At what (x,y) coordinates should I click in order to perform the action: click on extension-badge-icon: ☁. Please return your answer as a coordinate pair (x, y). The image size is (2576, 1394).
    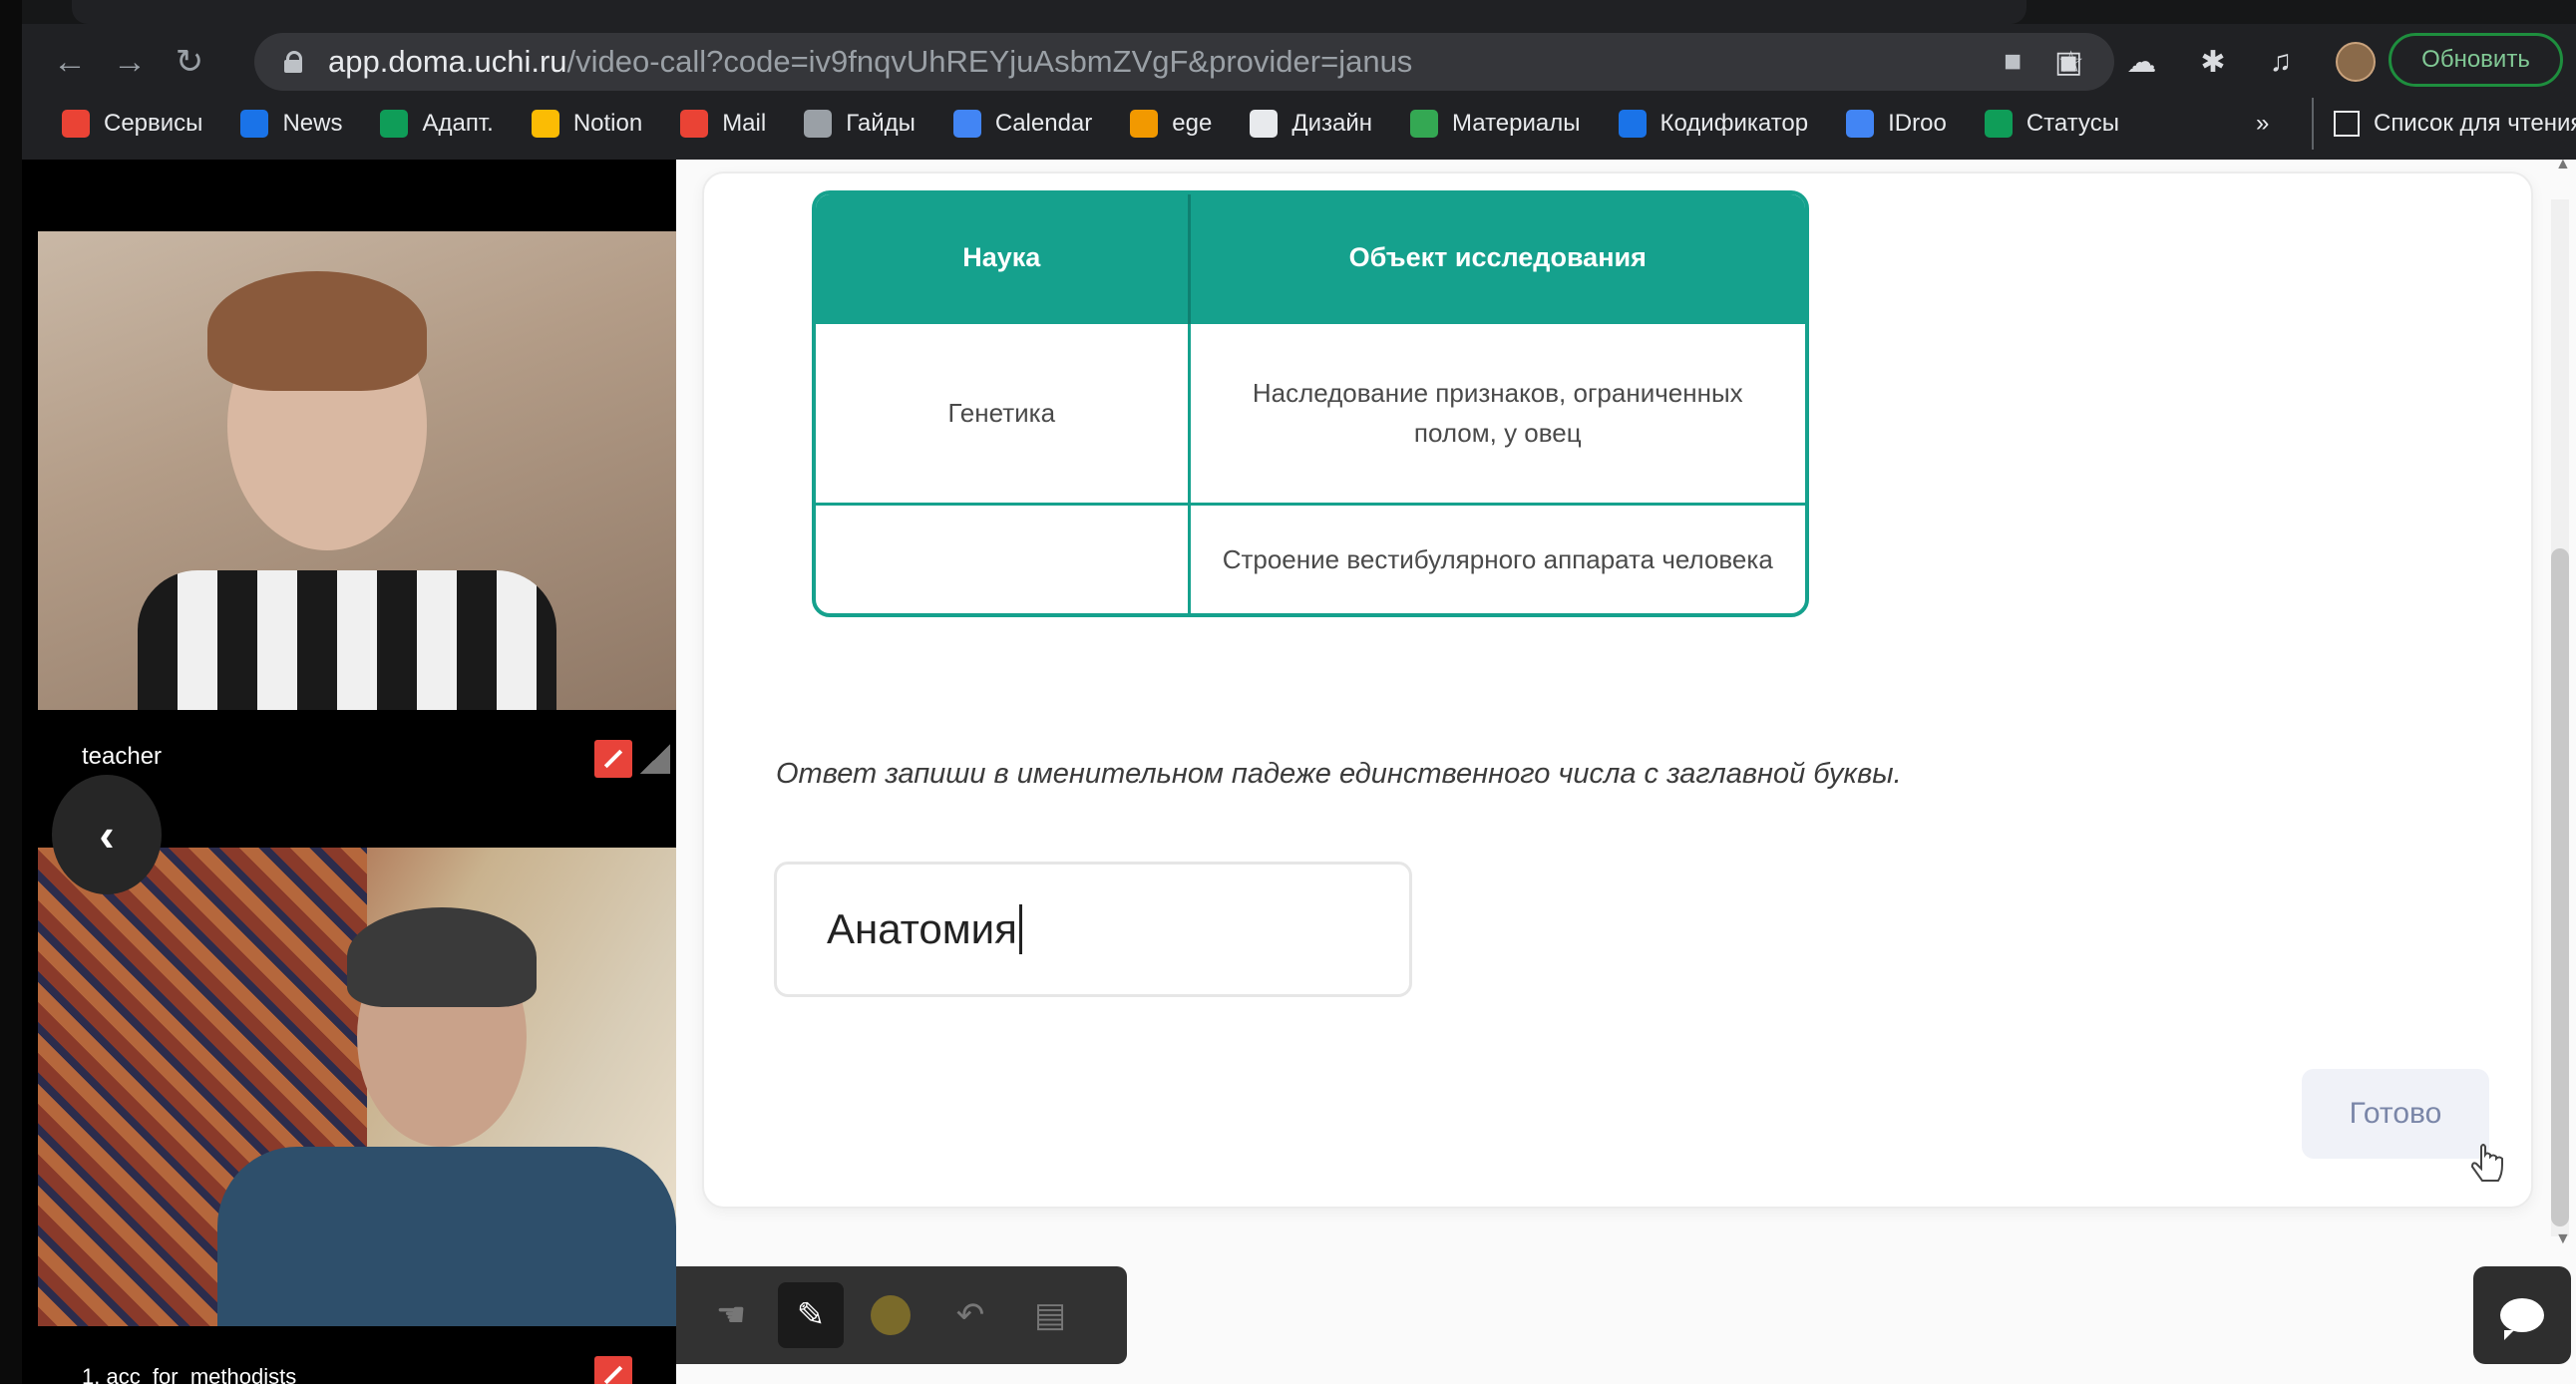
    Looking at the image, I should click on (2141, 62).